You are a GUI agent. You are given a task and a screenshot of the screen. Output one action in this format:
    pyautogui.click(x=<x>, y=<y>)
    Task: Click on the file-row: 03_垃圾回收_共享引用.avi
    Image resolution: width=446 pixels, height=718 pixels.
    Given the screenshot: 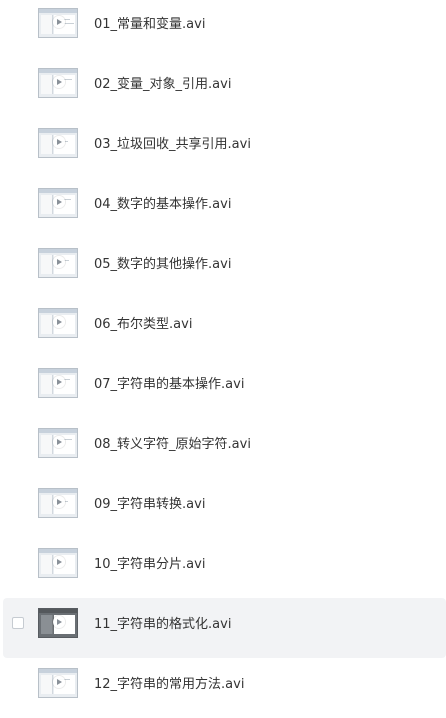 What is the action you would take?
    pyautogui.click(x=223, y=148)
    